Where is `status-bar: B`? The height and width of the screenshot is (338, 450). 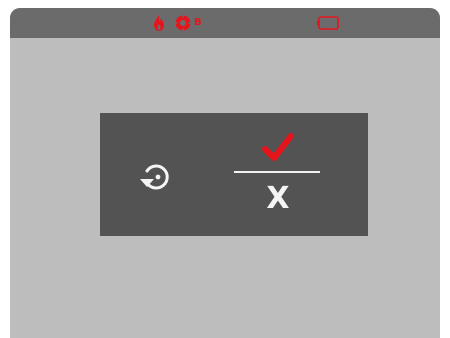 status-bar: B is located at coordinates (225, 23).